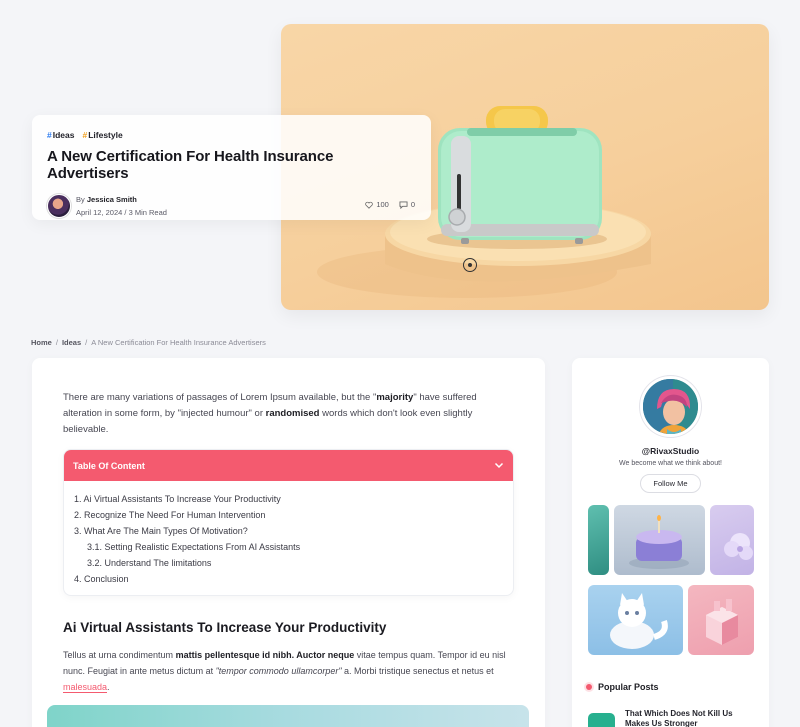  What do you see at coordinates (622, 687) in the screenshot?
I see `popular-posts-heading: Popular Posts` at bounding box center [622, 687].